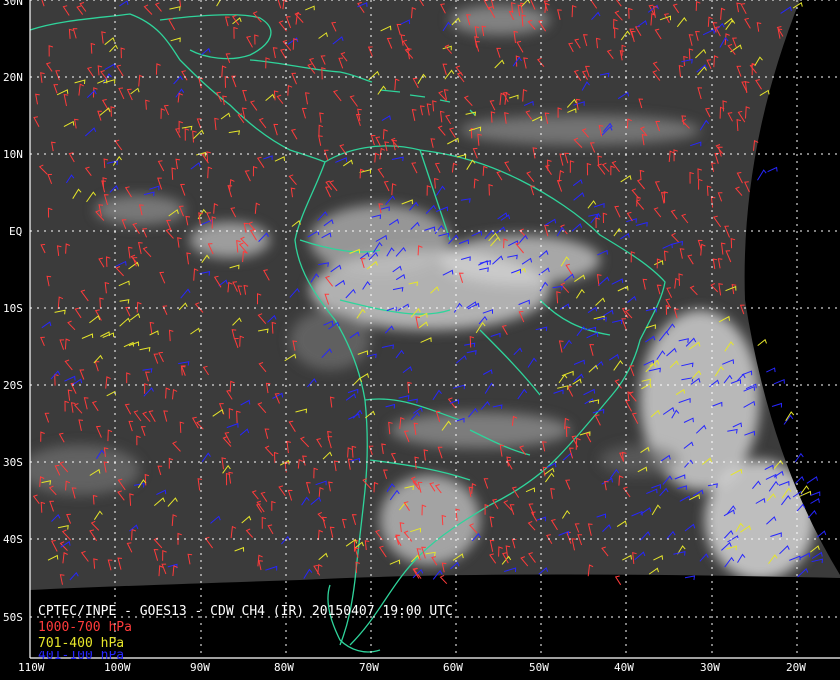  I want to click on lon-label: 110W, so click(31, 667).